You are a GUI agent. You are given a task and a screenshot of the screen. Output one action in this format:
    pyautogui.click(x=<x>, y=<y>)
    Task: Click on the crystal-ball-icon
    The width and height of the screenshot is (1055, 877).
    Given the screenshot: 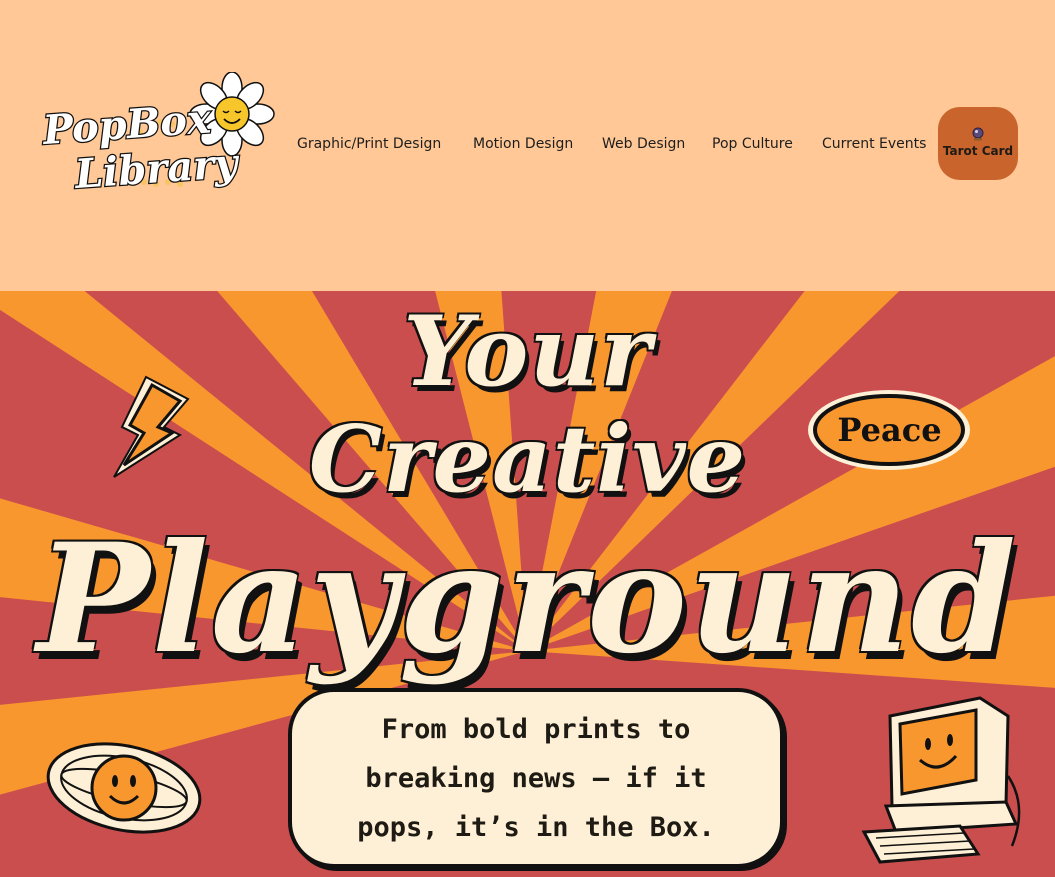 What is the action you would take?
    pyautogui.click(x=978, y=134)
    